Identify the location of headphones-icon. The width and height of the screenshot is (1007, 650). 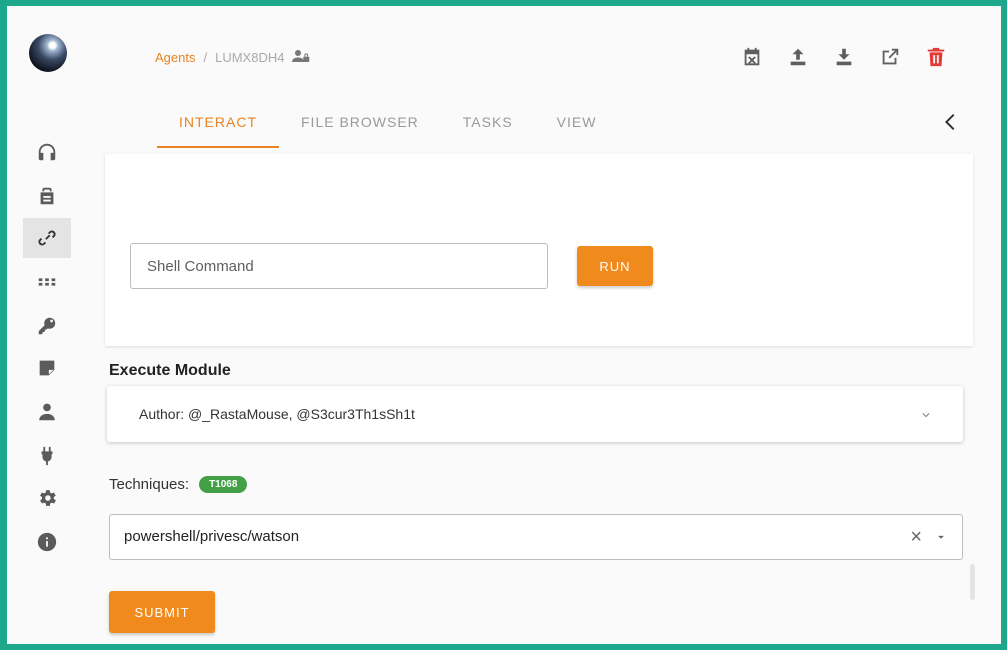
(47, 152).